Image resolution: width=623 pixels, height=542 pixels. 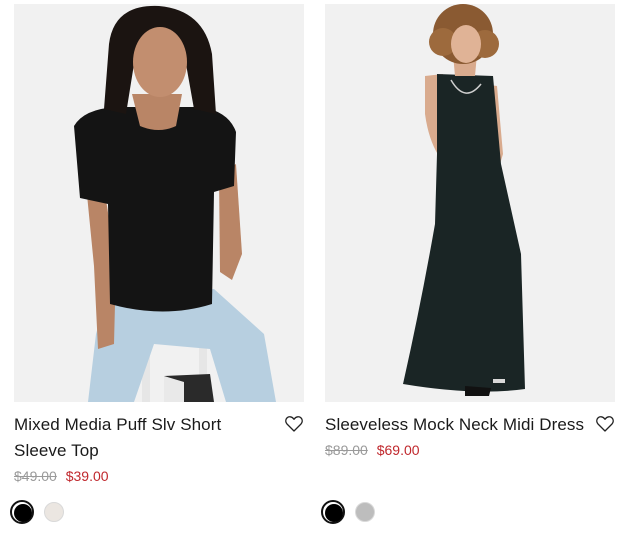 What do you see at coordinates (457, 425) in the screenshot?
I see `product-name: Sleeveless Mock Neck Midi Dress` at bounding box center [457, 425].